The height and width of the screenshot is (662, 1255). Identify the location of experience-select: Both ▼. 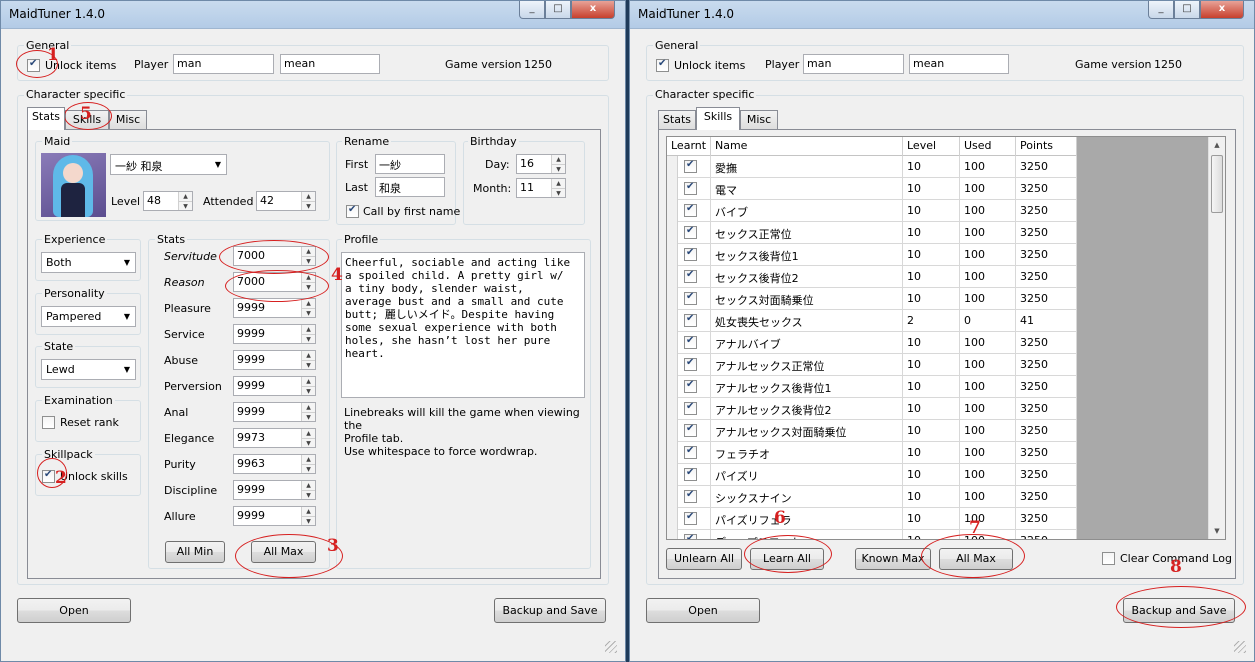
(88, 262).